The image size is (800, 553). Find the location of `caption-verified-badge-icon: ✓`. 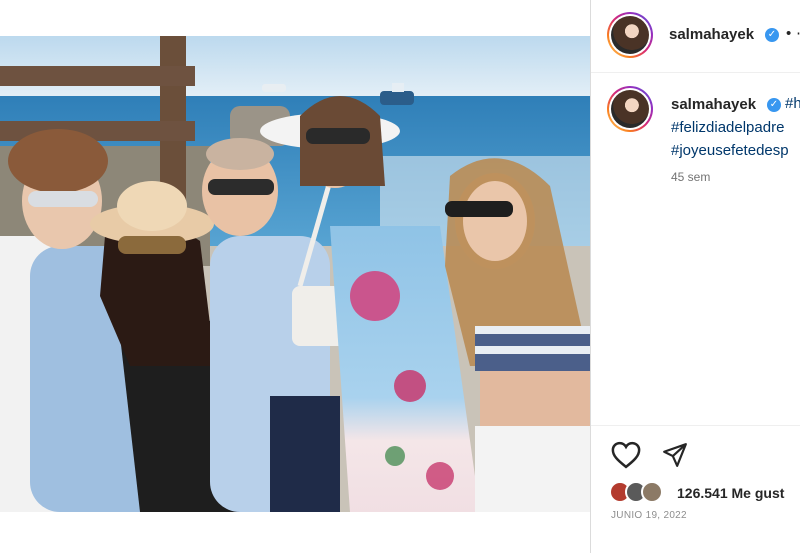

caption-verified-badge-icon: ✓ is located at coordinates (774, 105).